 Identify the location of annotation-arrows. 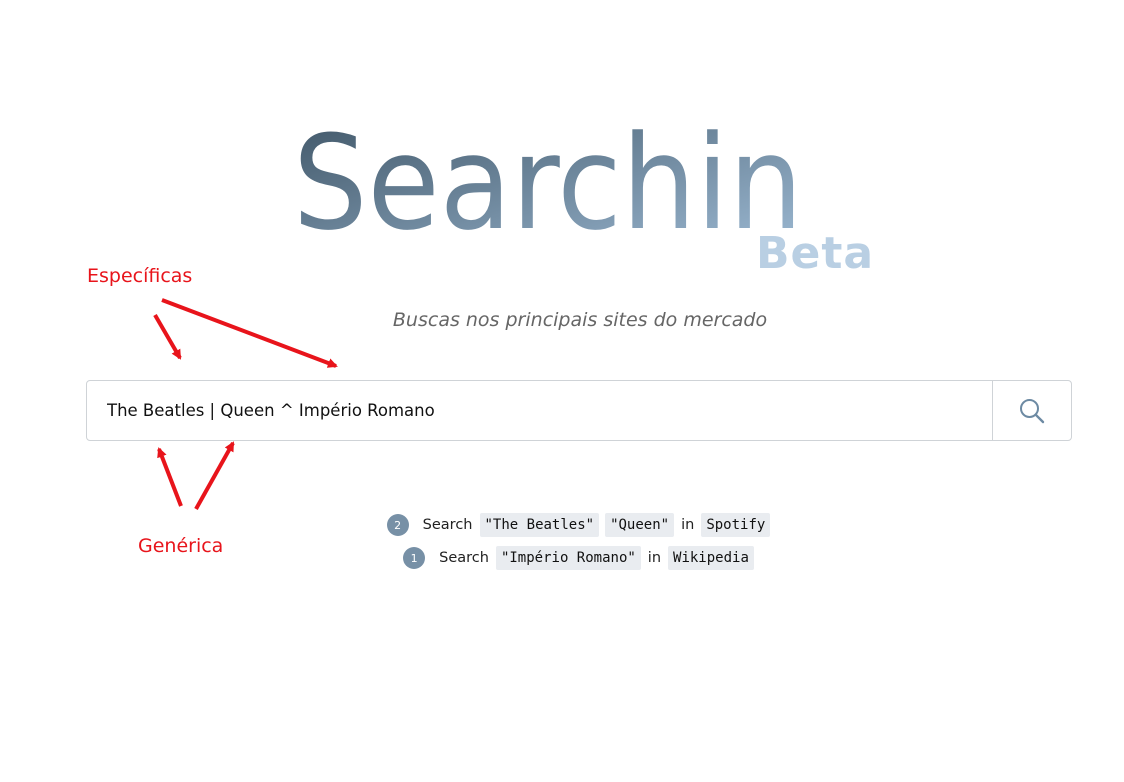
(245, 404).